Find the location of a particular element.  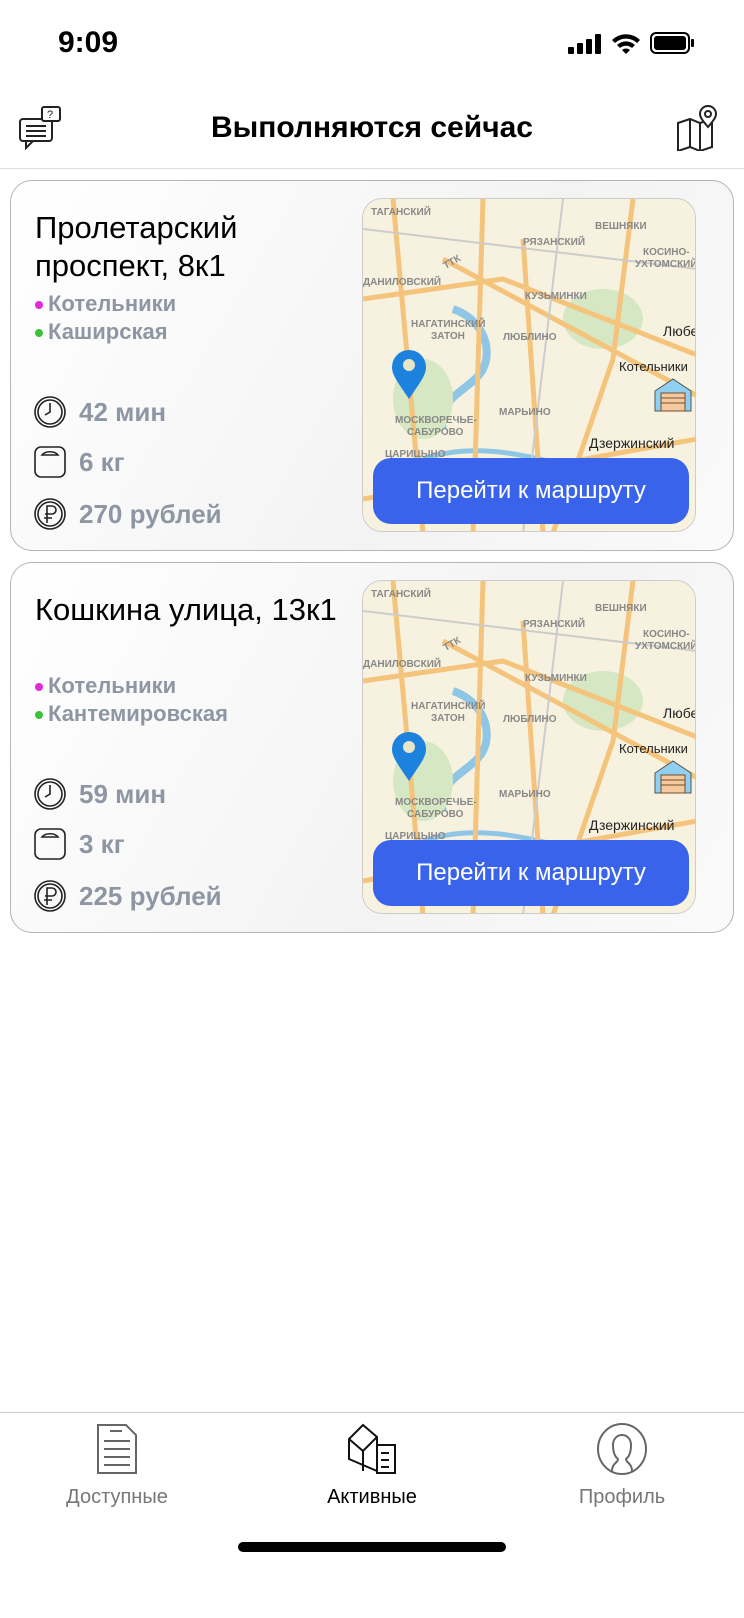

home-indicator is located at coordinates (372, 1547).